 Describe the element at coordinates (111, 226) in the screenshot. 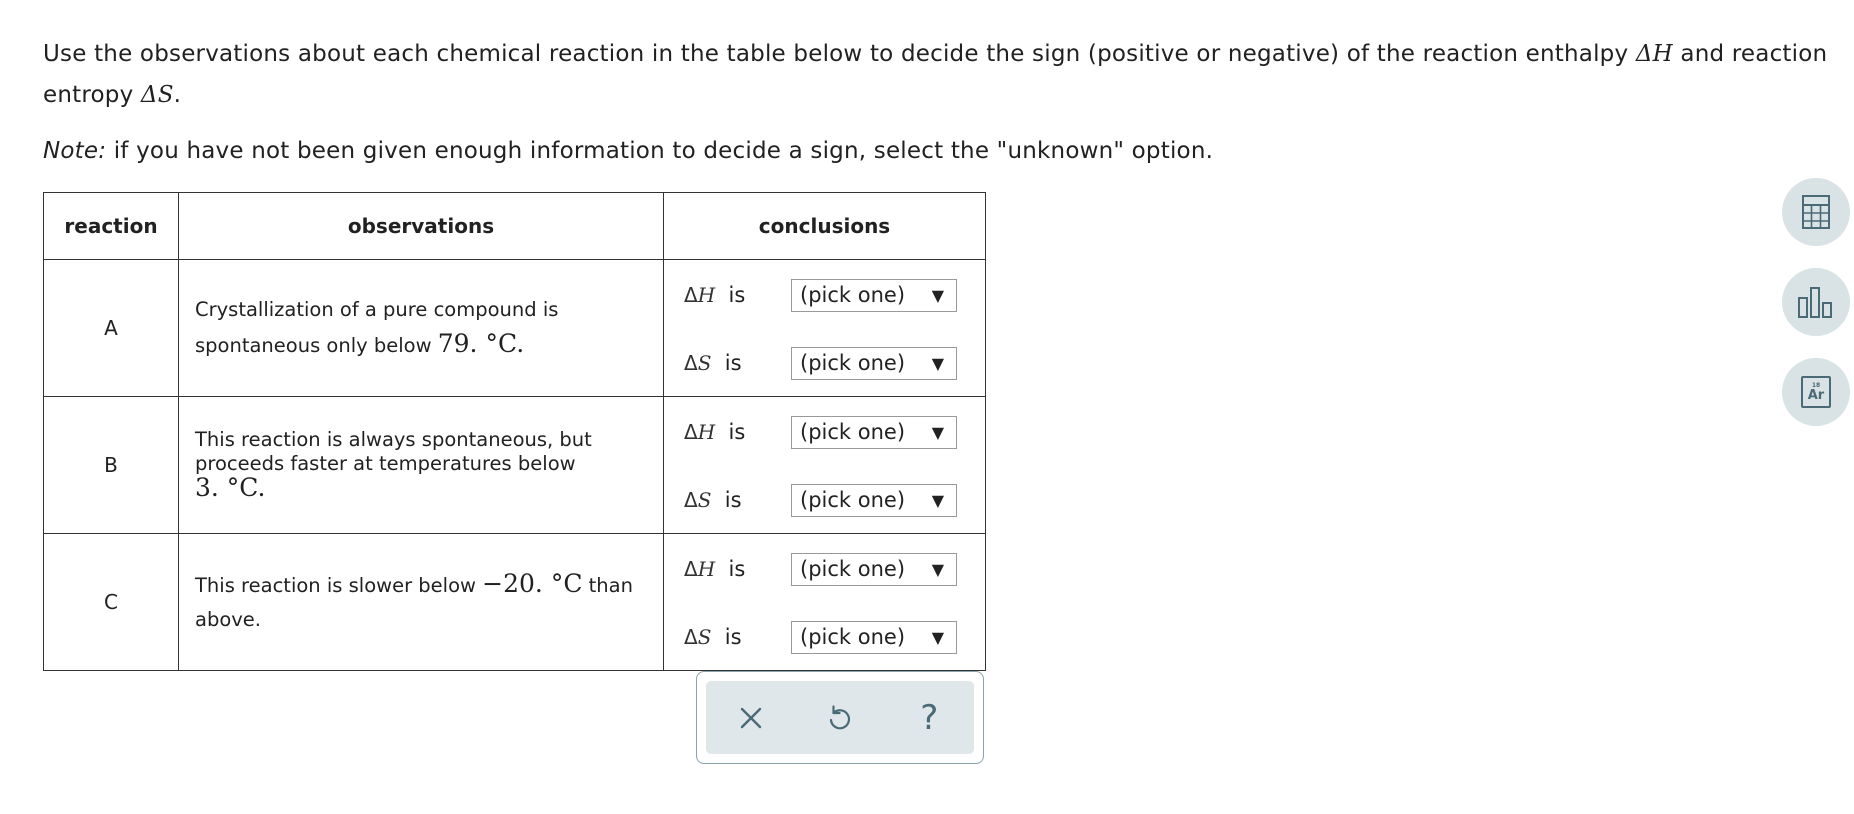

I see `header-reaction: reaction` at that location.